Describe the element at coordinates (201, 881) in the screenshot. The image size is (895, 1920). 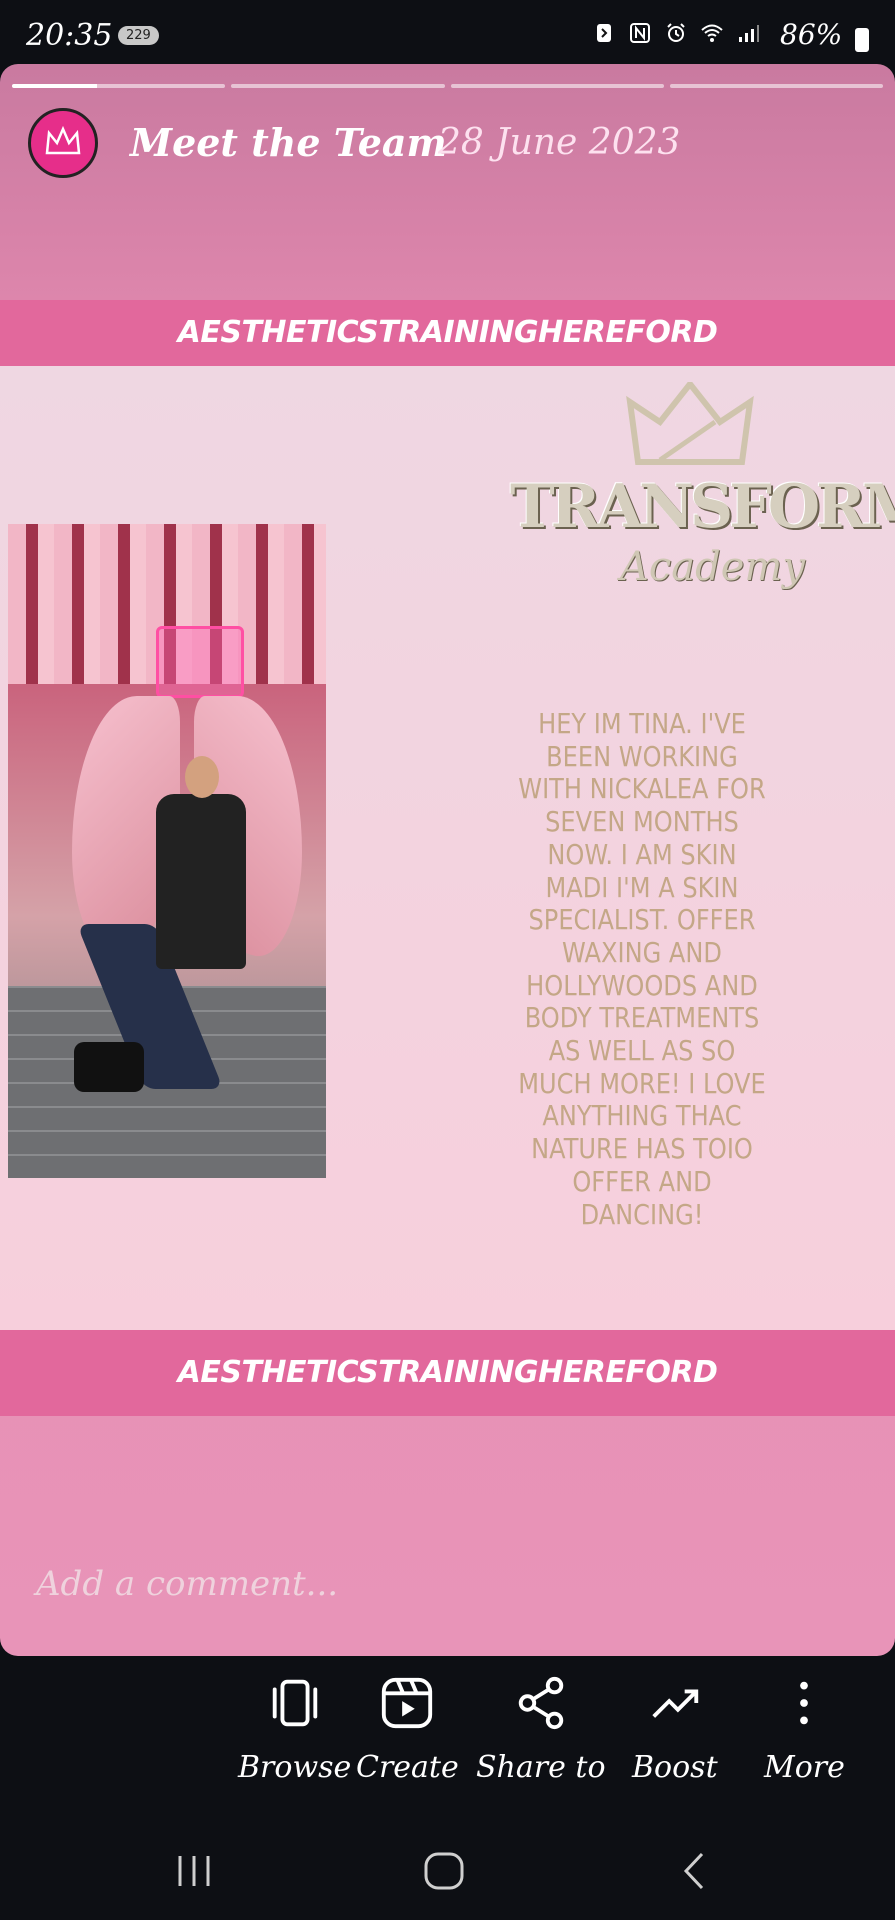
I see `person-body` at that location.